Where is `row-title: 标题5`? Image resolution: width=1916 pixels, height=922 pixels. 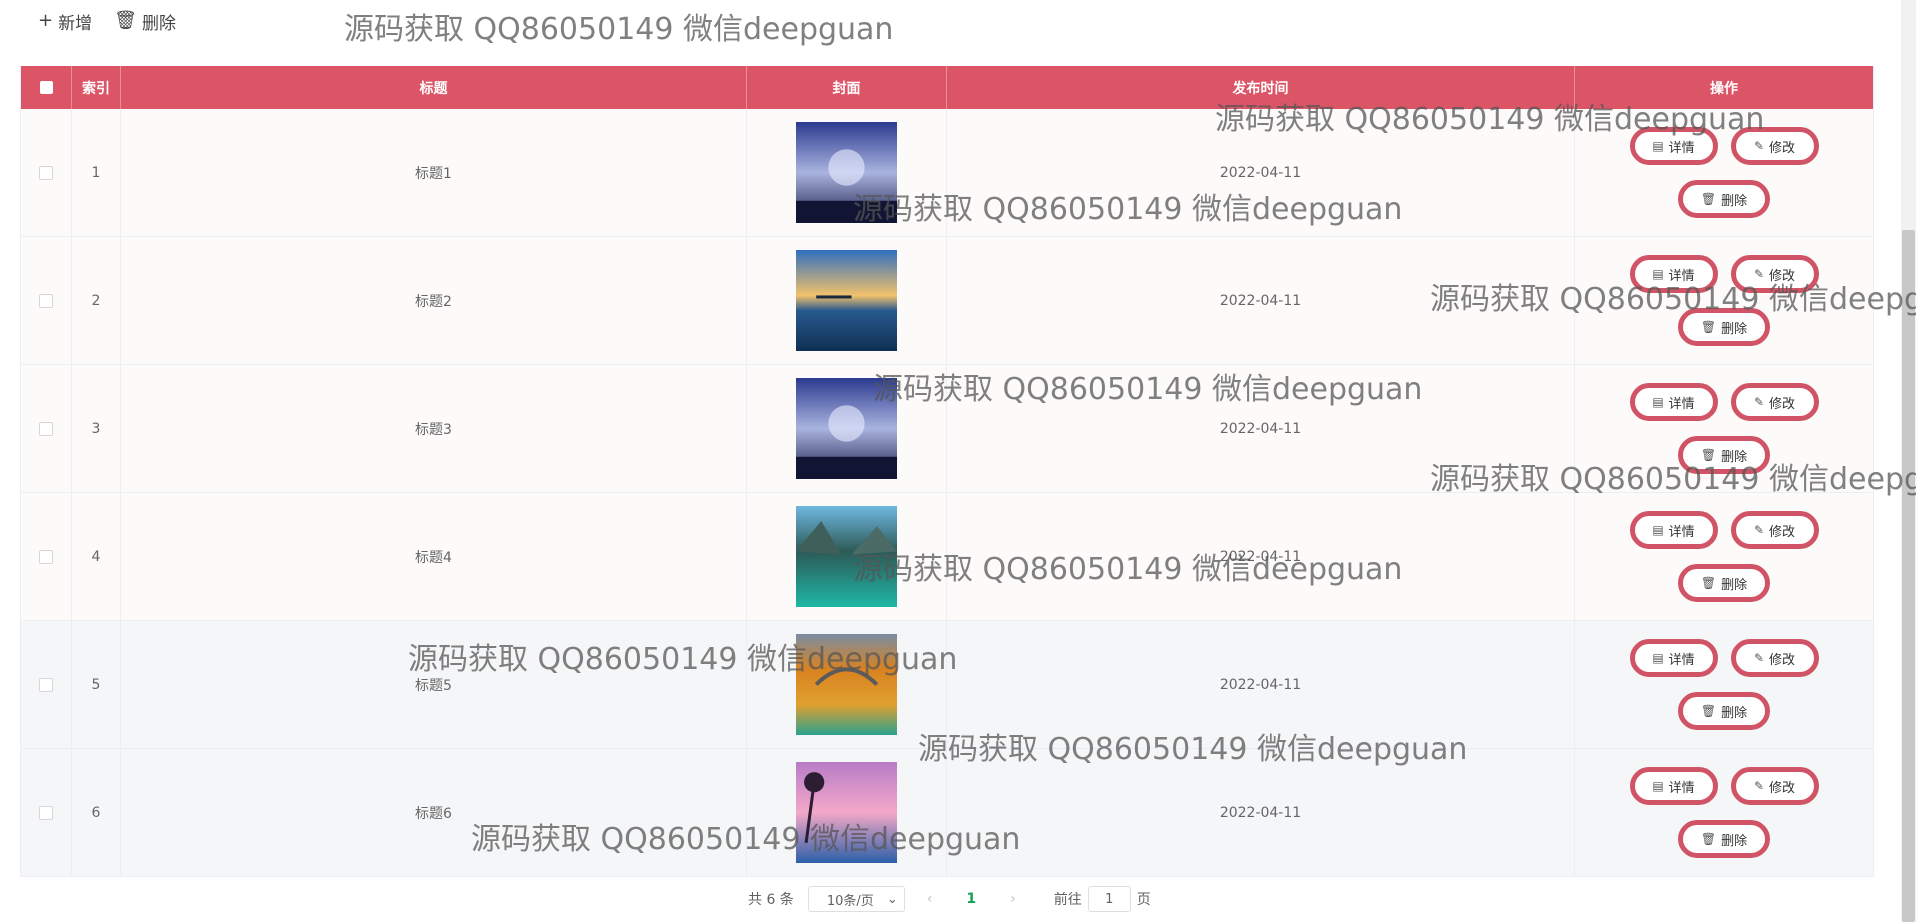
row-title: 标题5 is located at coordinates (434, 684).